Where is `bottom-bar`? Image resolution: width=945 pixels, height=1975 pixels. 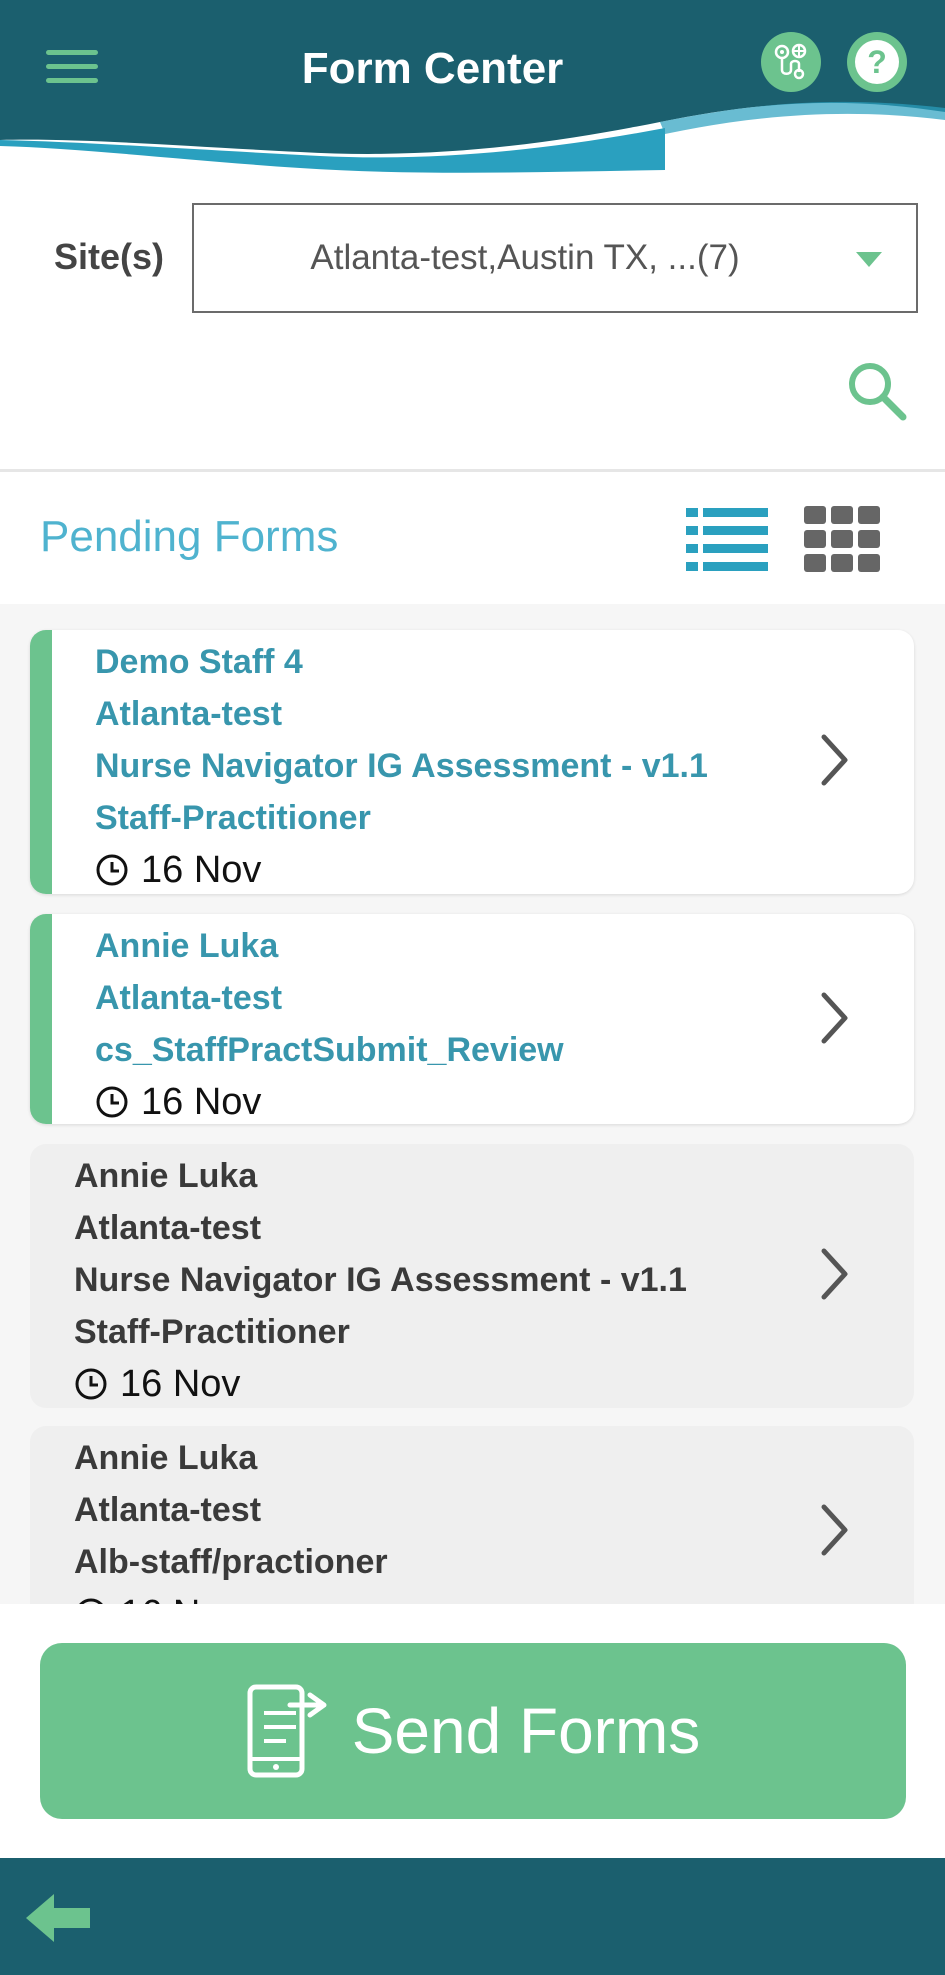
bottom-bar is located at coordinates (472, 1916).